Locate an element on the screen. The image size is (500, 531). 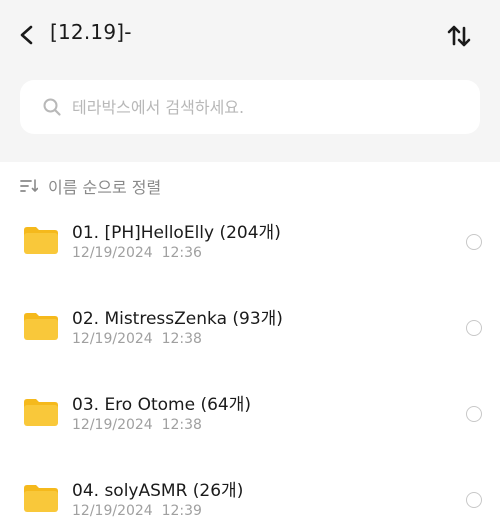
sort-label: 이름 순으로 정렬 is located at coordinates (105, 187).